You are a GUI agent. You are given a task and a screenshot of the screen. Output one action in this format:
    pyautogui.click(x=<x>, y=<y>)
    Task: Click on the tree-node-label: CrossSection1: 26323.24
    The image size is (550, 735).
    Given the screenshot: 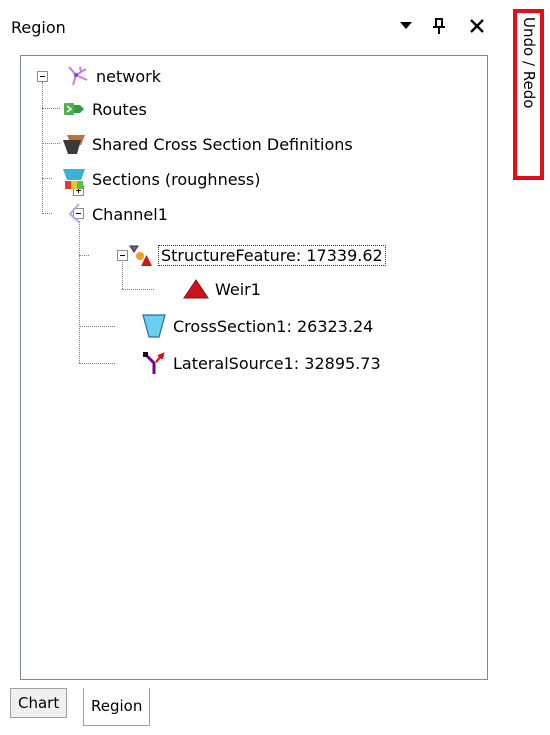 What is the action you would take?
    pyautogui.click(x=273, y=326)
    